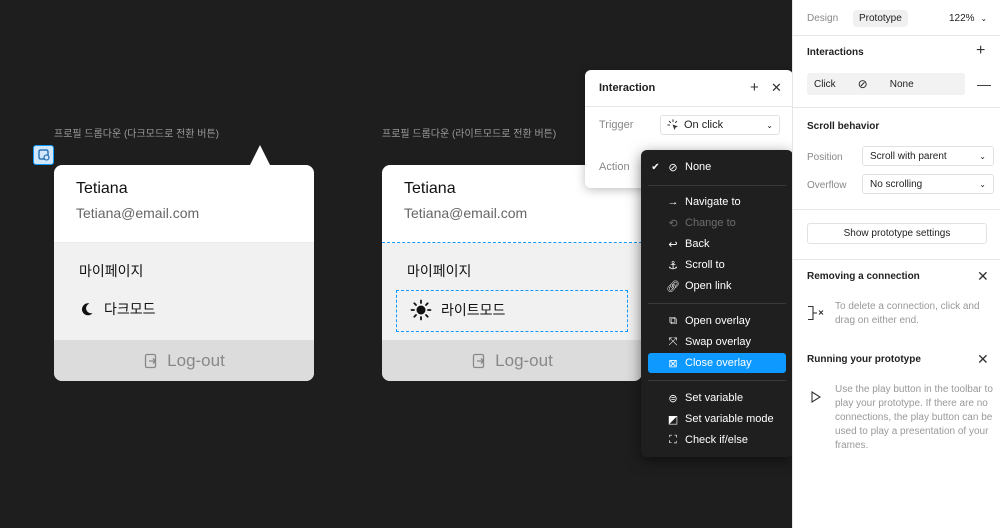  I want to click on menu-item-check-if-else: ⛶ Check if/else, so click(717, 440).